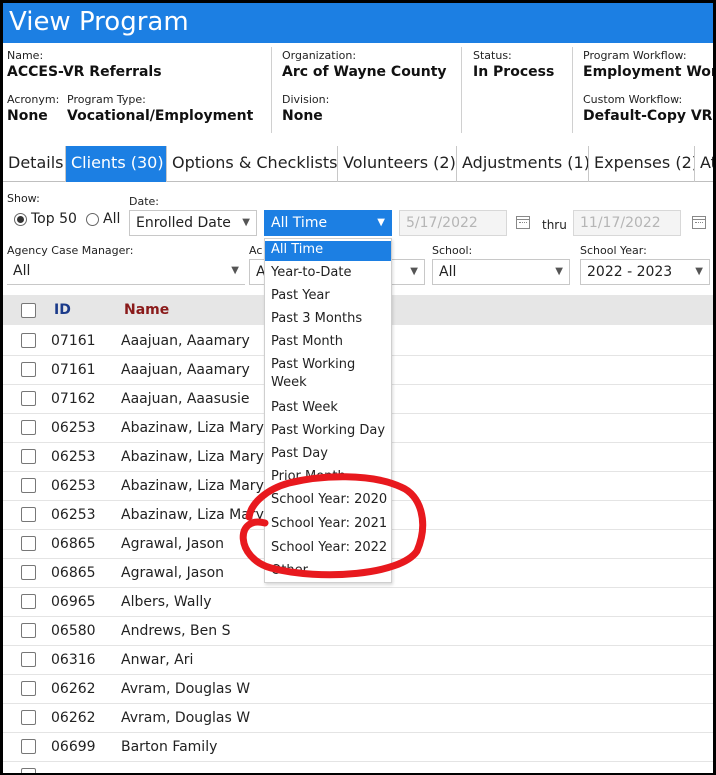 Image resolution: width=716 pixels, height=775 pixels. Describe the element at coordinates (73, 631) in the screenshot. I see `row-id: 06580` at that location.